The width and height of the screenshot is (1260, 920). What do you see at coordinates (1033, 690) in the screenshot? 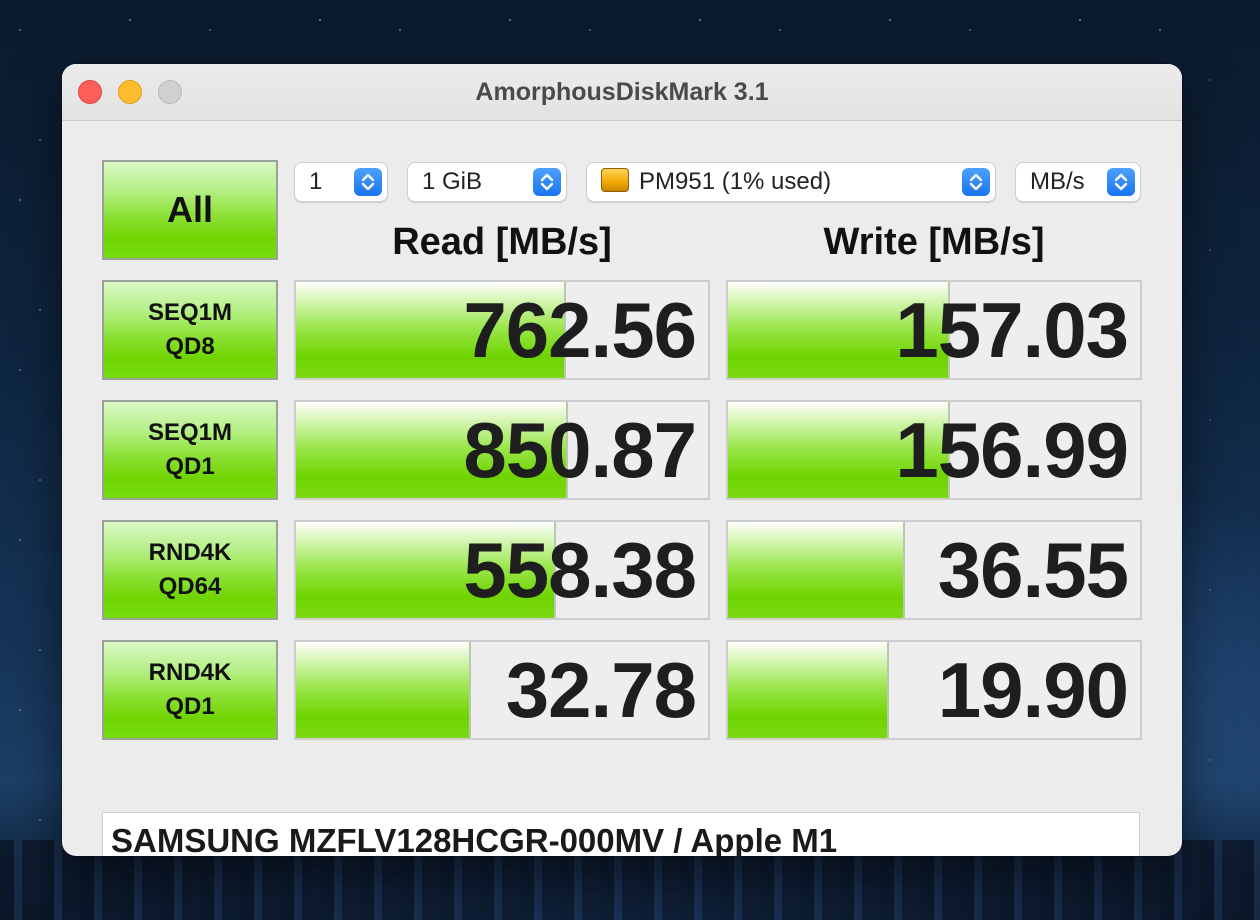
I see `write-value: 19.90` at bounding box center [1033, 690].